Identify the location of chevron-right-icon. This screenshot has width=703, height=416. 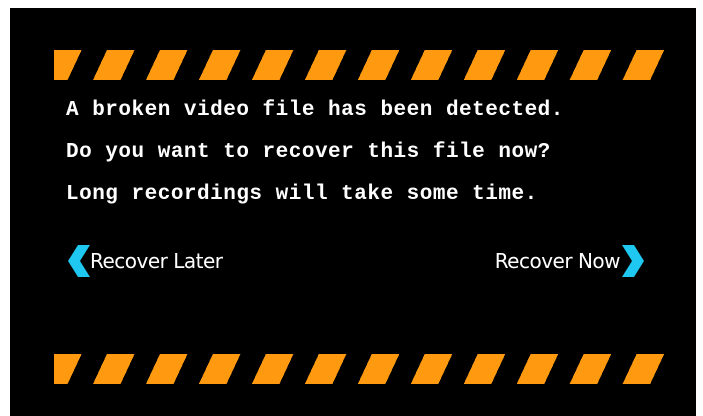
(633, 261).